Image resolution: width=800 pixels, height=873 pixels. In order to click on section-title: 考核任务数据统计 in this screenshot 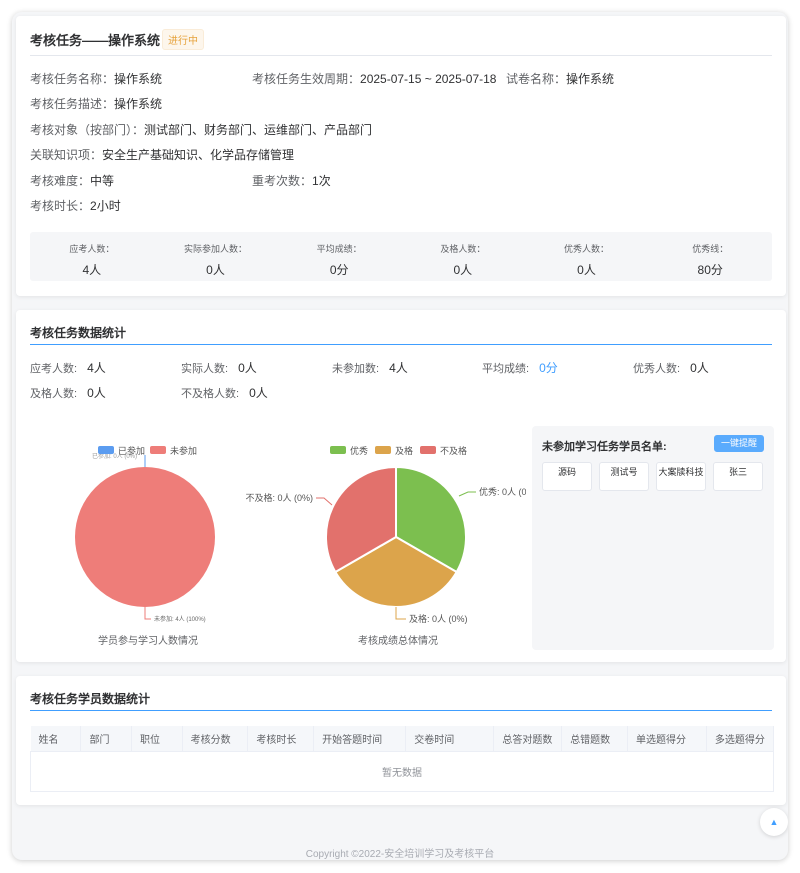, I will do `click(78, 333)`.